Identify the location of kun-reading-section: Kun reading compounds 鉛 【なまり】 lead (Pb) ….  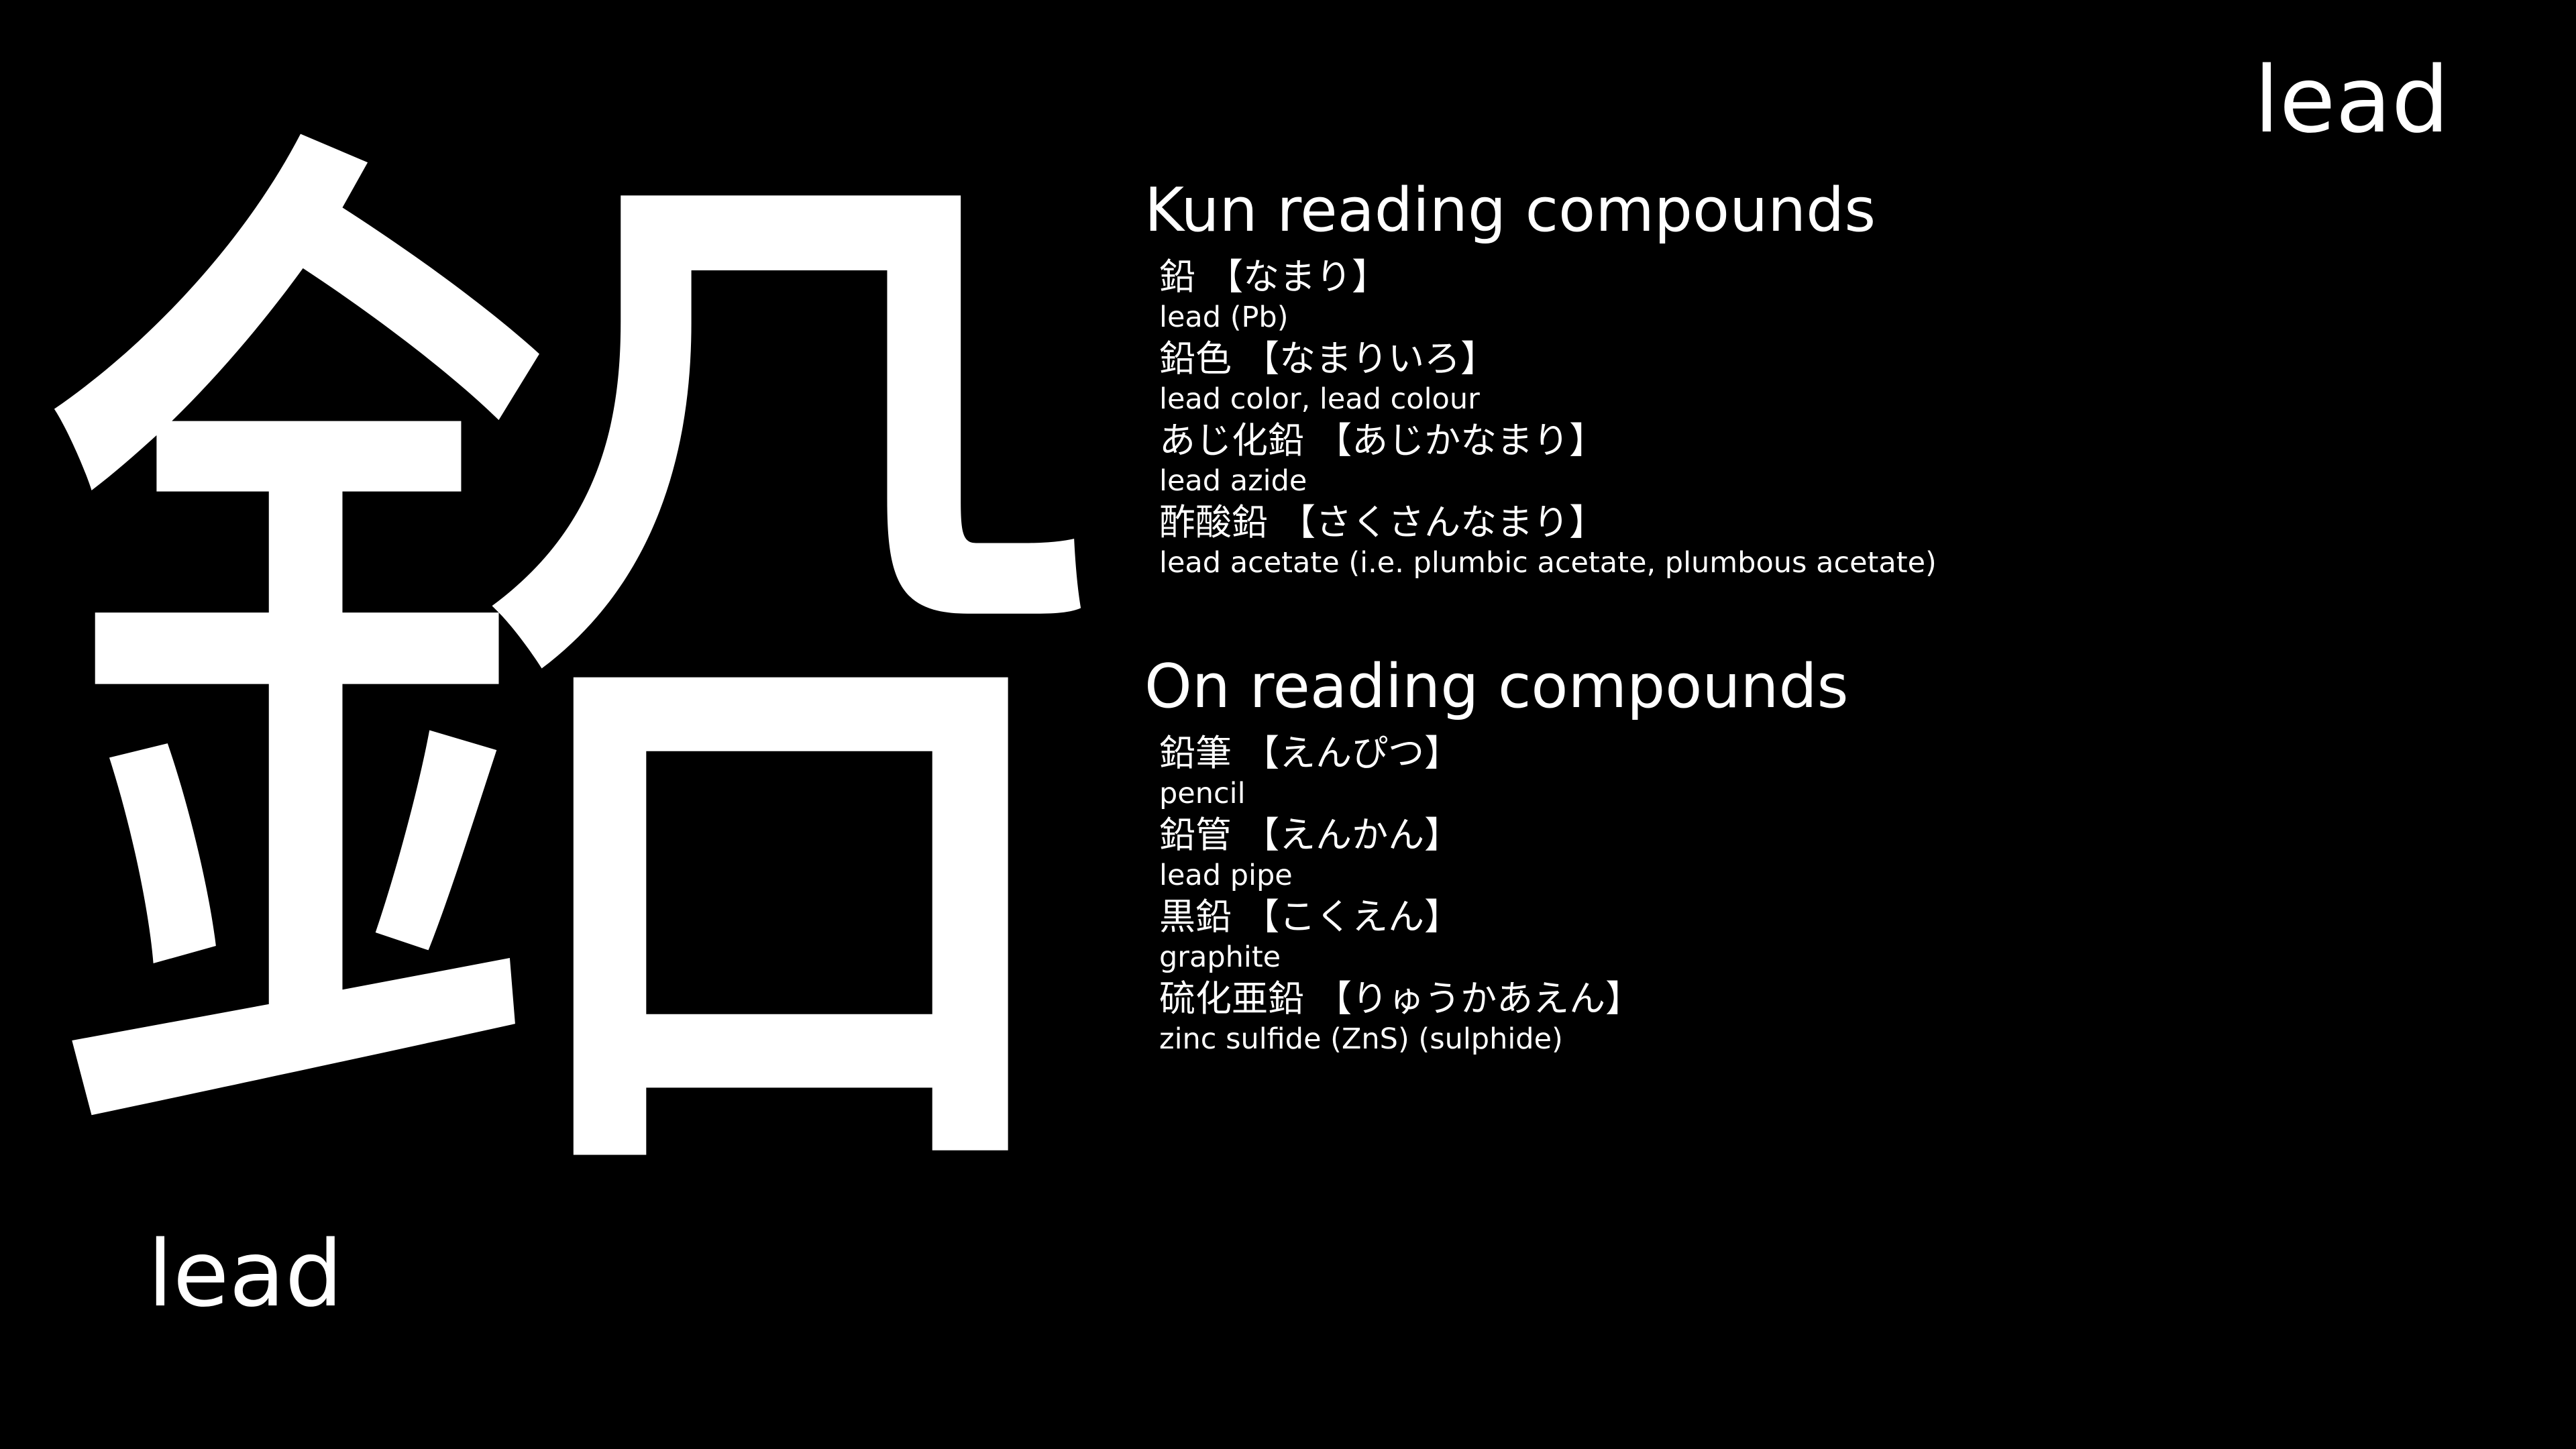
(1815, 376).